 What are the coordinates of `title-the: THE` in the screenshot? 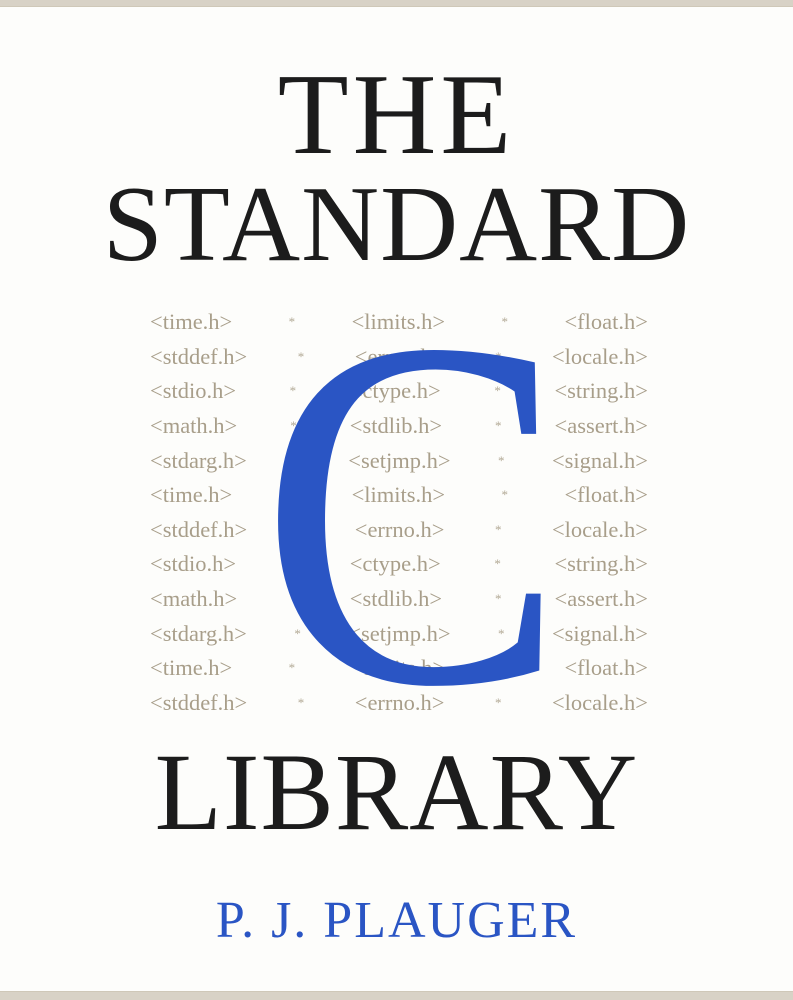 It's located at (396, 115).